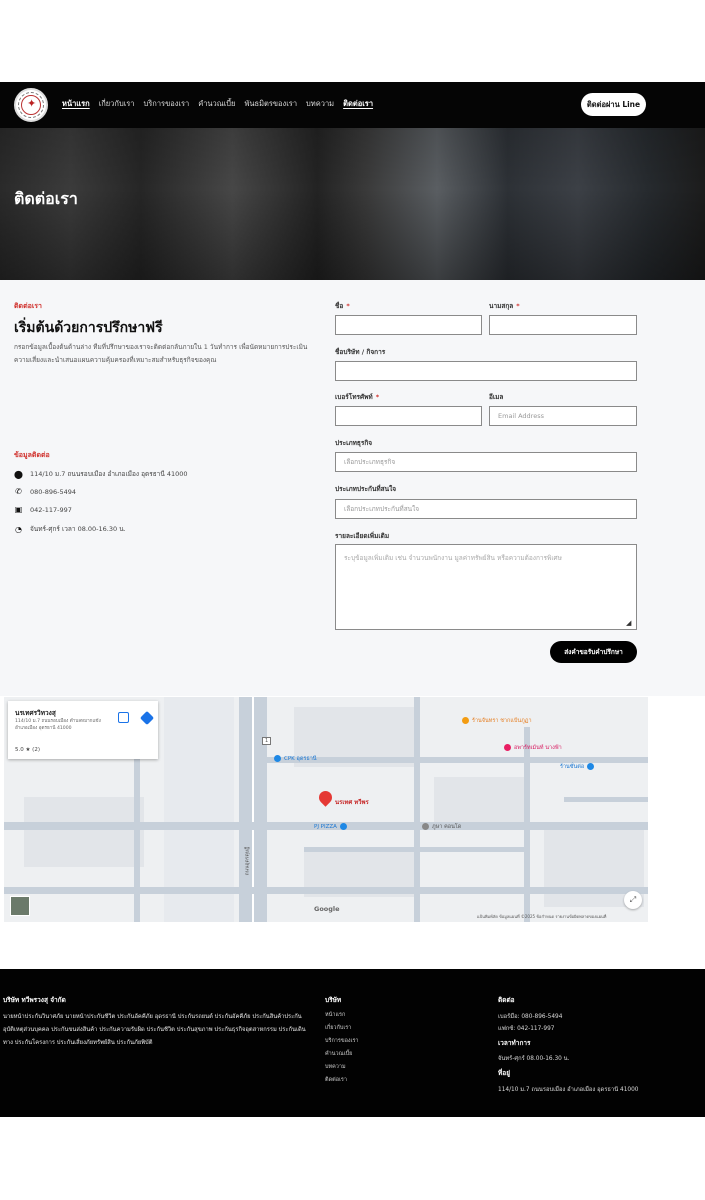 The width and height of the screenshot is (705, 1200). Describe the element at coordinates (578, 767) in the screenshot. I see `poi-shop: ร้านซั่นต่อ` at that location.